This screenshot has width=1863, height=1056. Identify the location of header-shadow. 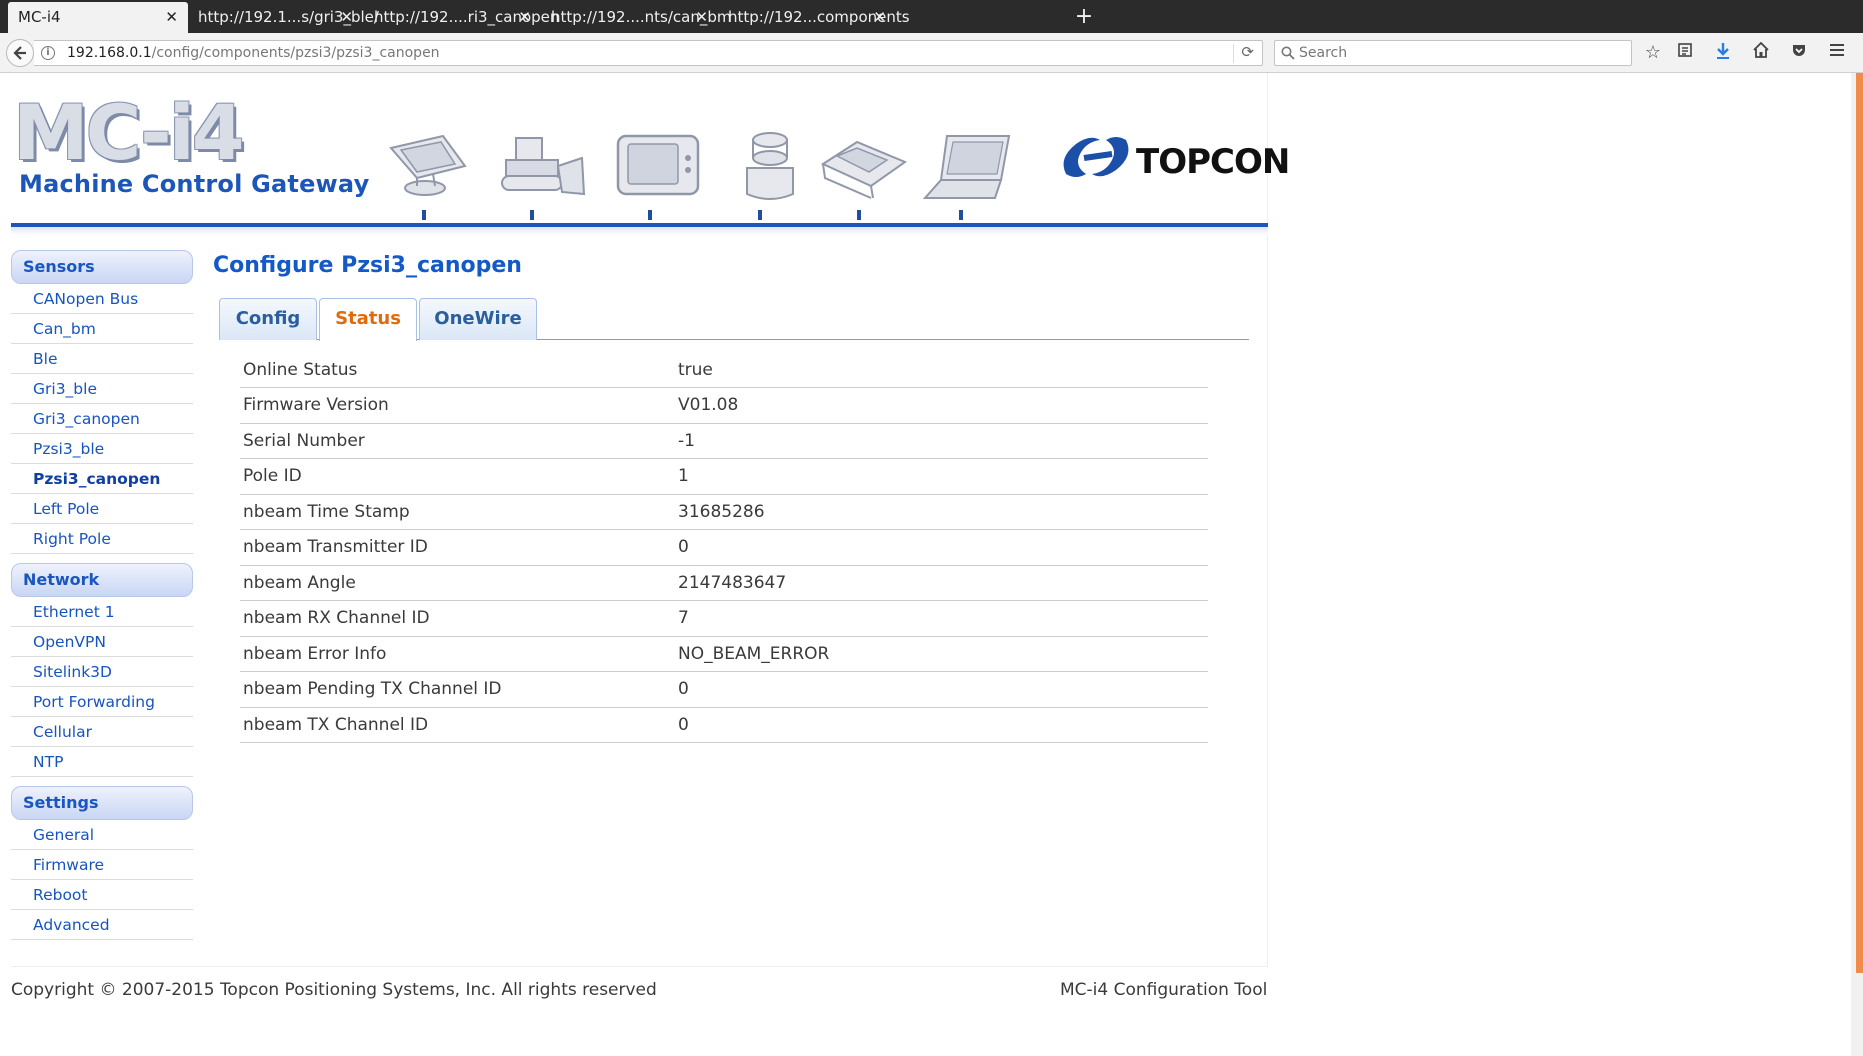
(639, 231).